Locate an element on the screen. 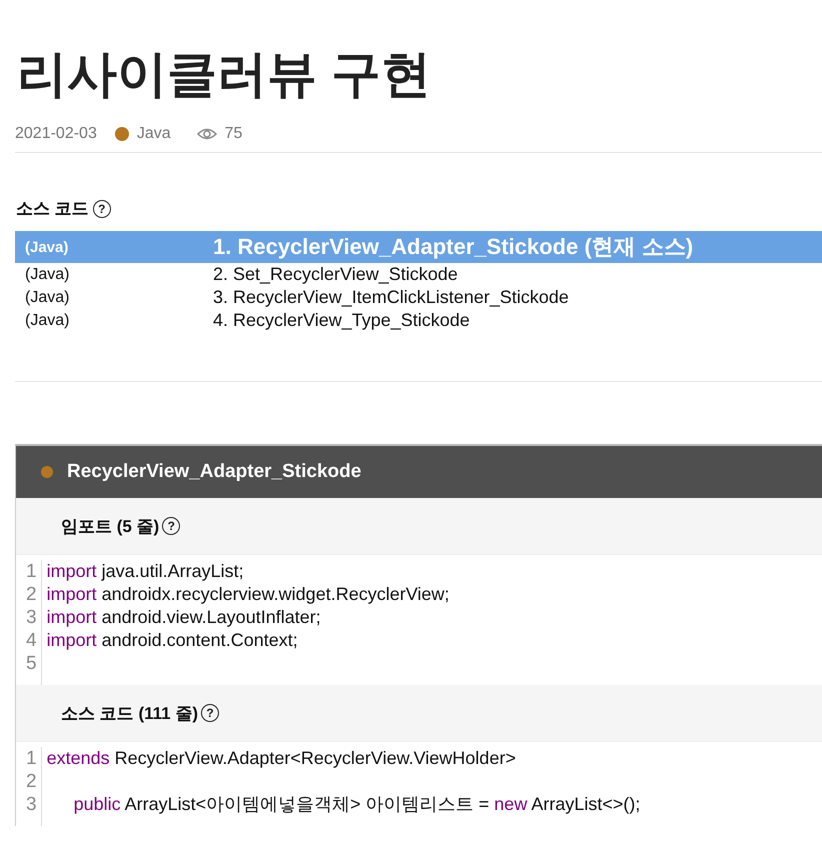 This screenshot has width=822, height=843. source-list-item: (Java) 3. RecyclerView_ItemClickListener_Stickode is located at coordinates (418, 297).